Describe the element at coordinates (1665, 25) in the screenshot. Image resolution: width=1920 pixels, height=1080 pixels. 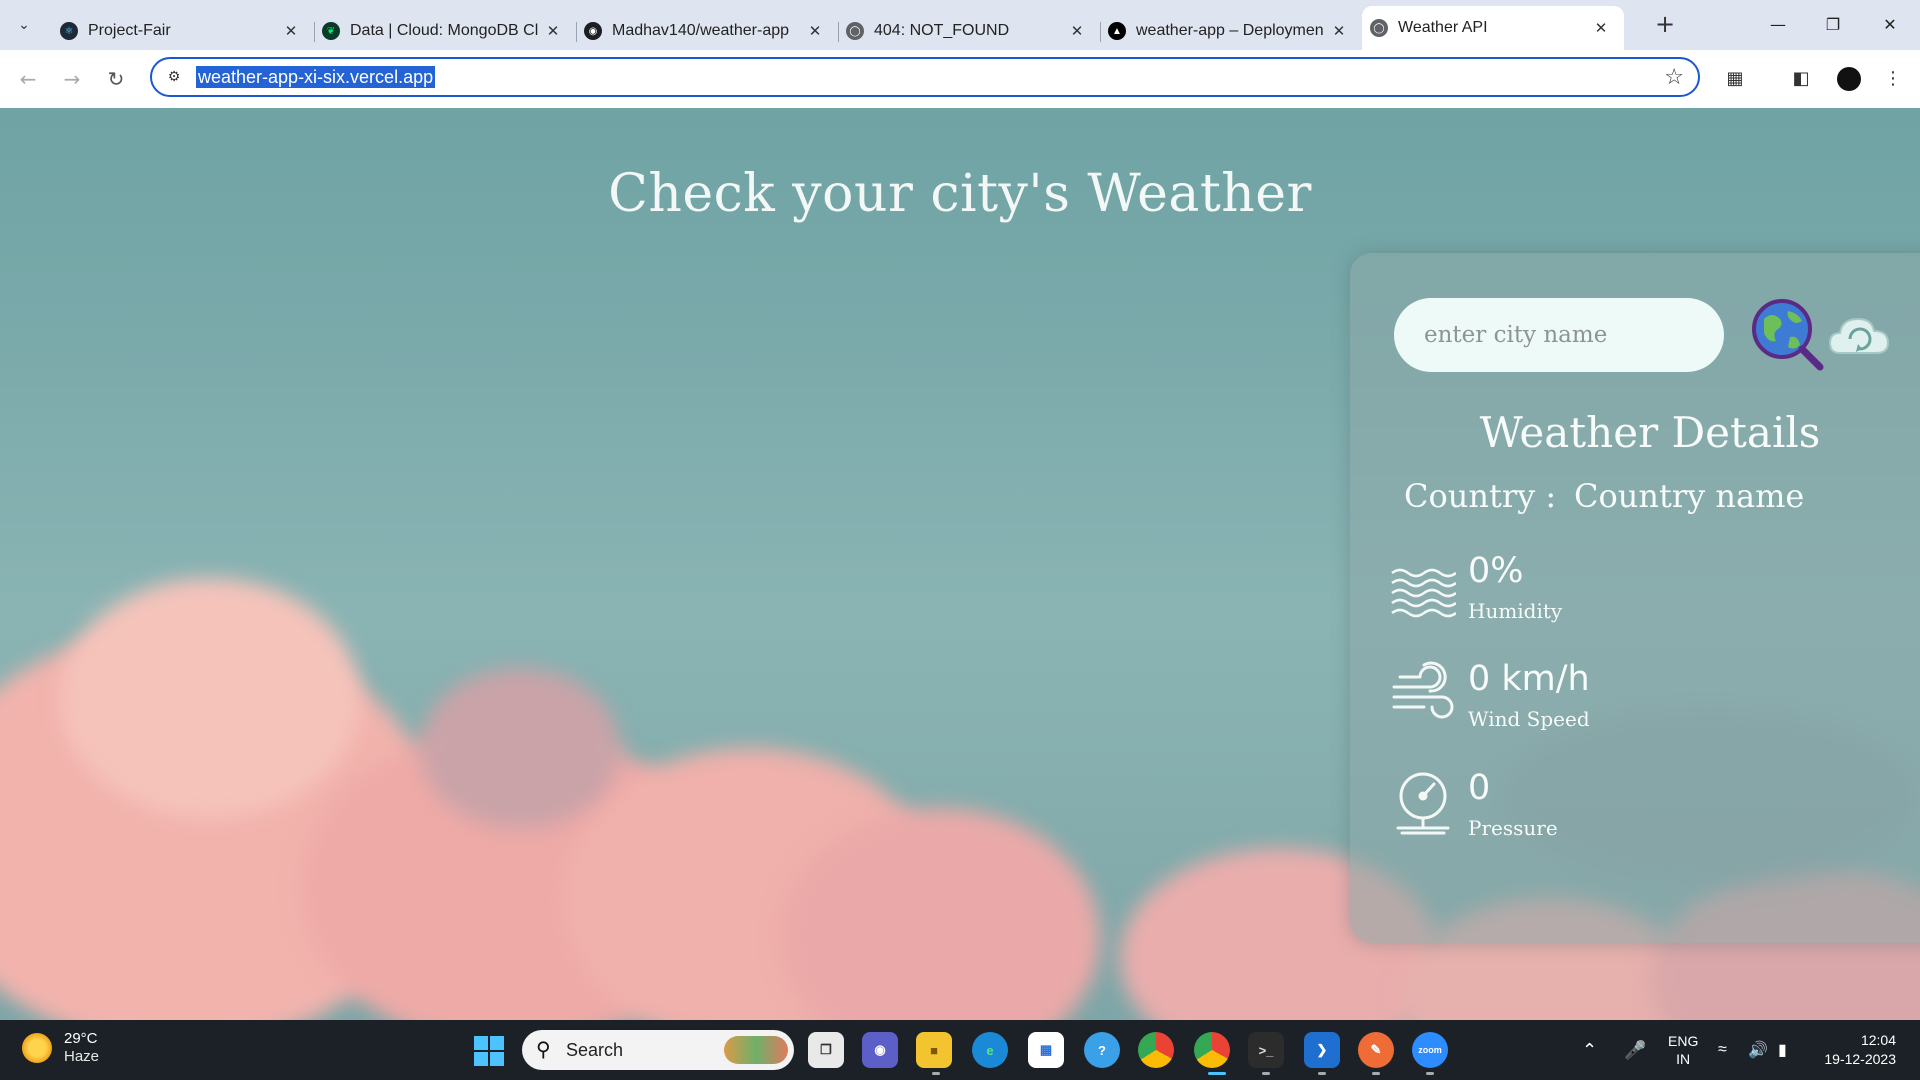
I see `new-tab-button: +` at that location.